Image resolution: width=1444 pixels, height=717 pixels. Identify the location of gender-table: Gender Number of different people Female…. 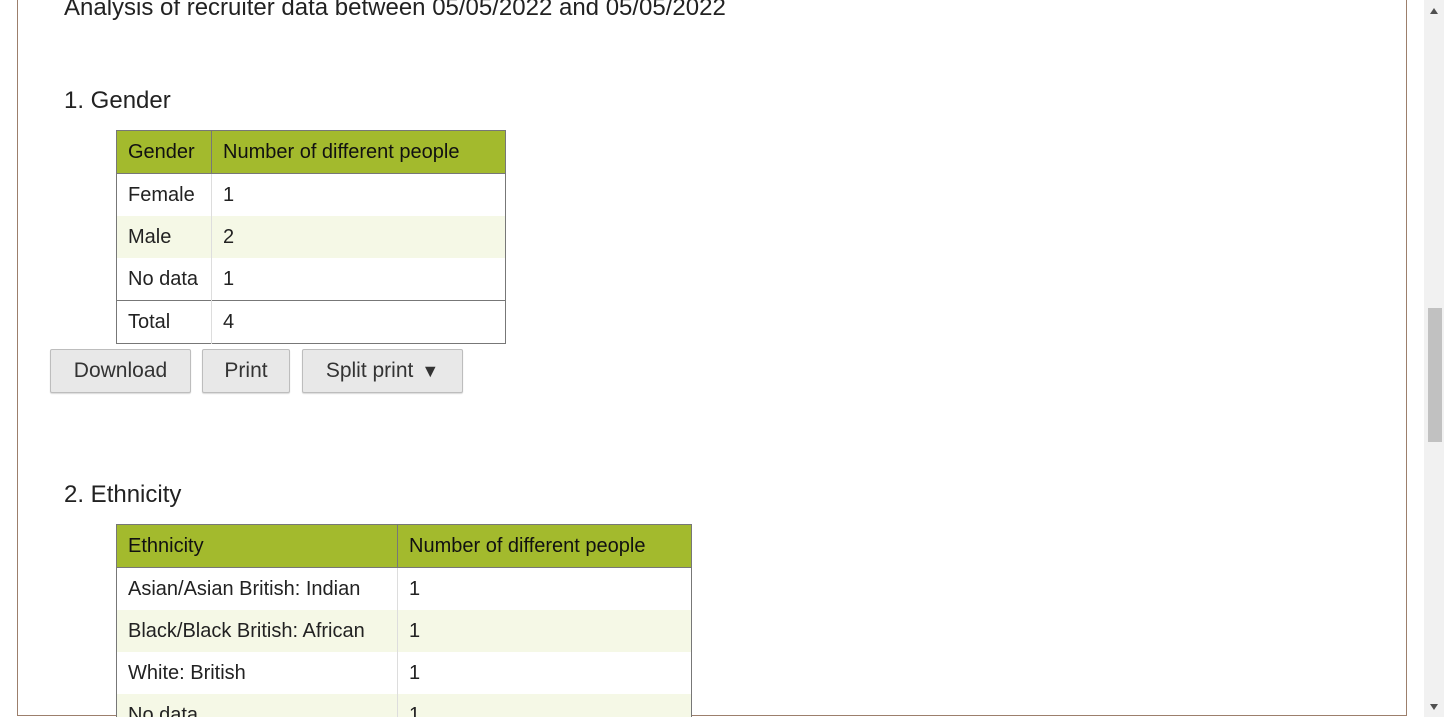
(311, 237).